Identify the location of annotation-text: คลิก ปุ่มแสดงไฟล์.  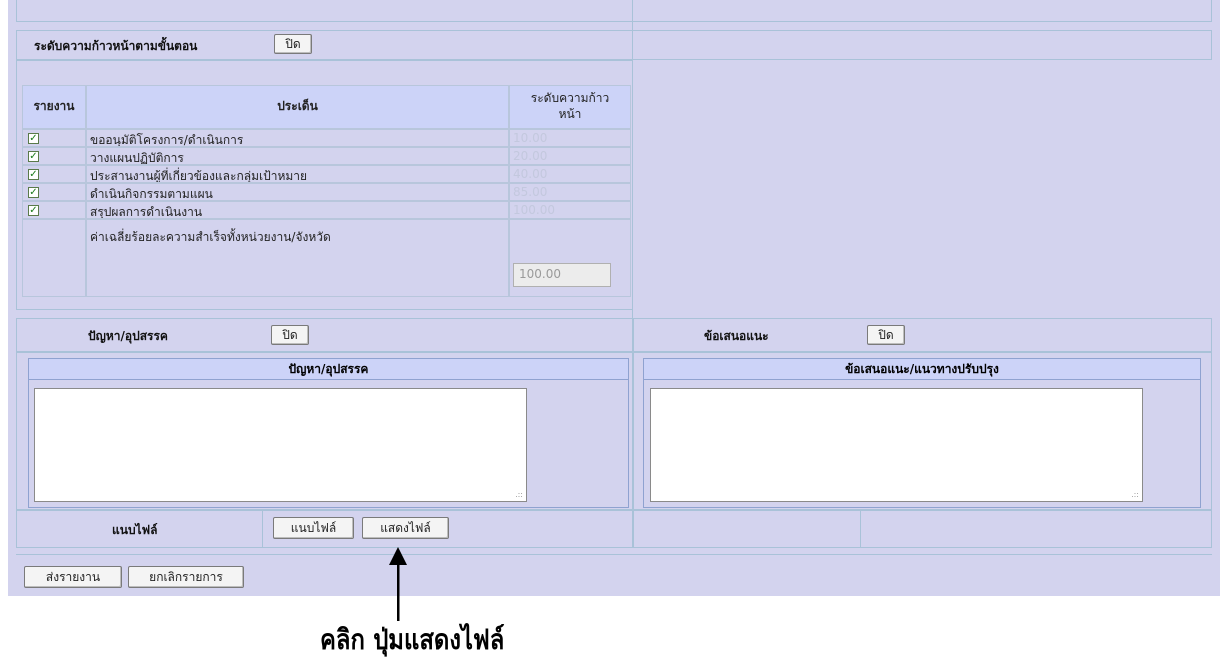
(412, 639).